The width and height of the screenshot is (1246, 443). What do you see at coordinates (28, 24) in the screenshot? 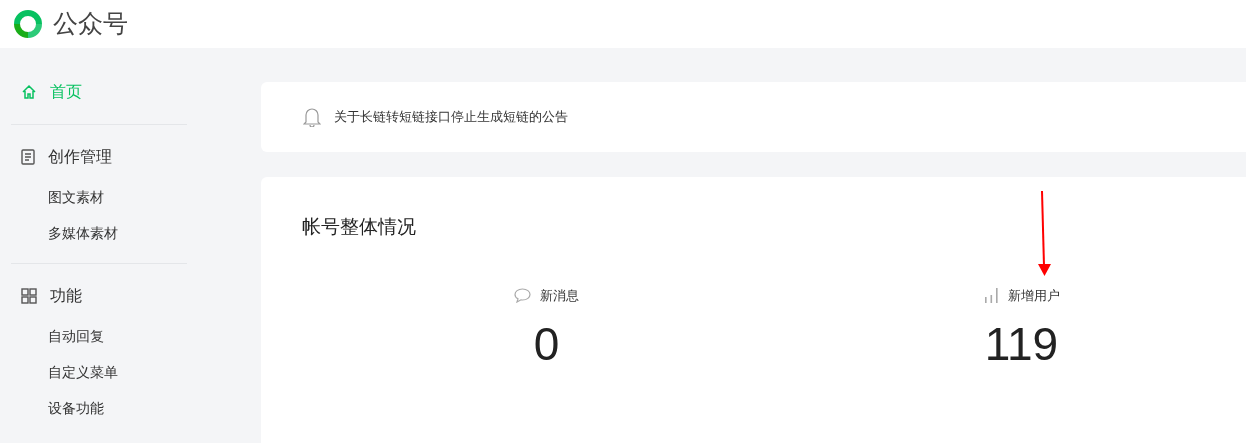
I see `logo-icon` at bounding box center [28, 24].